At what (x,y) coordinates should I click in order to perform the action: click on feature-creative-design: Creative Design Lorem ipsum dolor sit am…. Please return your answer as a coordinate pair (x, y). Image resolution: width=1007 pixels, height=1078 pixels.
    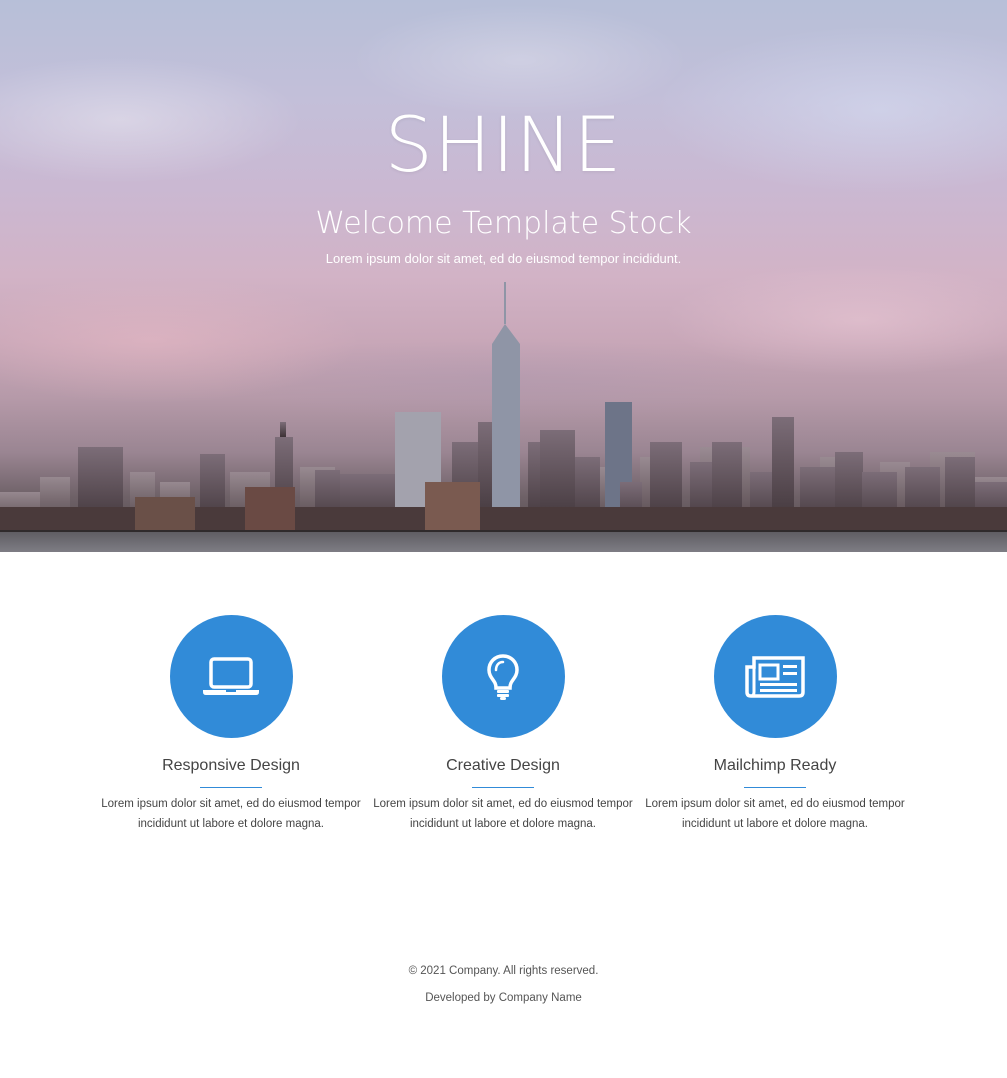
    Looking at the image, I should click on (503, 724).